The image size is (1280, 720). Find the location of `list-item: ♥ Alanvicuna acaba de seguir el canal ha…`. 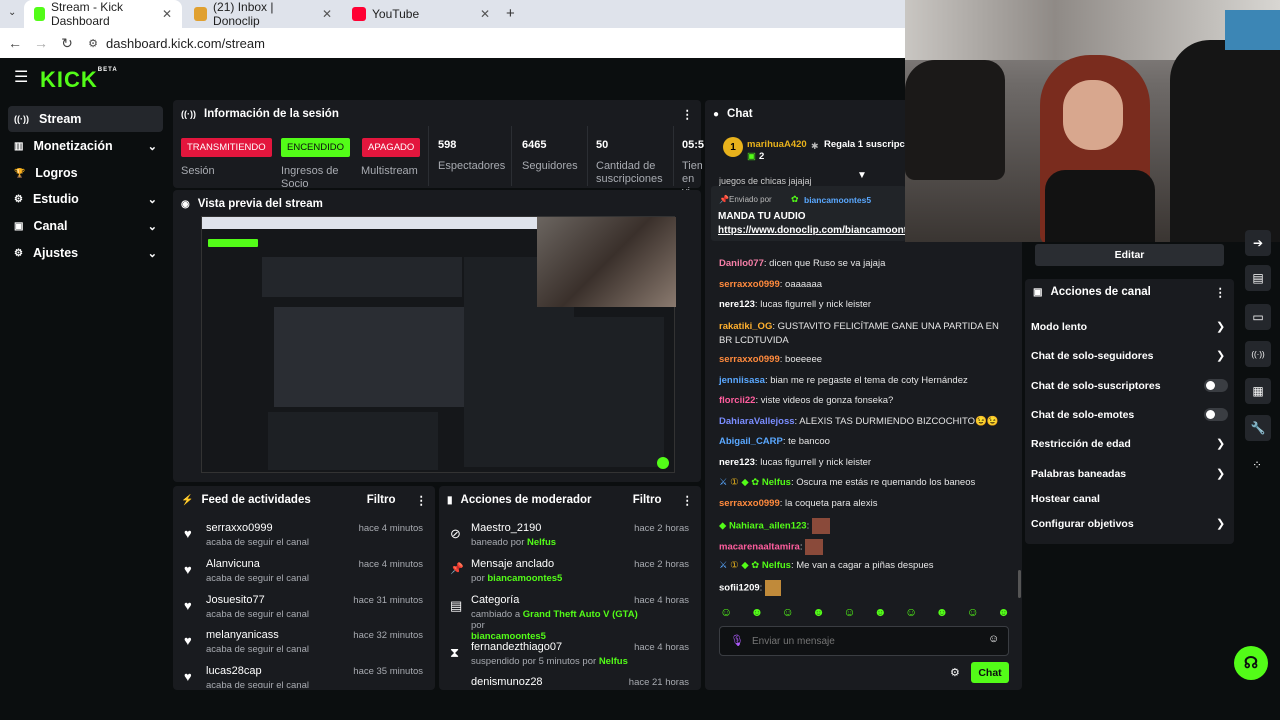

list-item: ♥ Alanvicuna acaba de seguir el canal ha… is located at coordinates (303, 575).